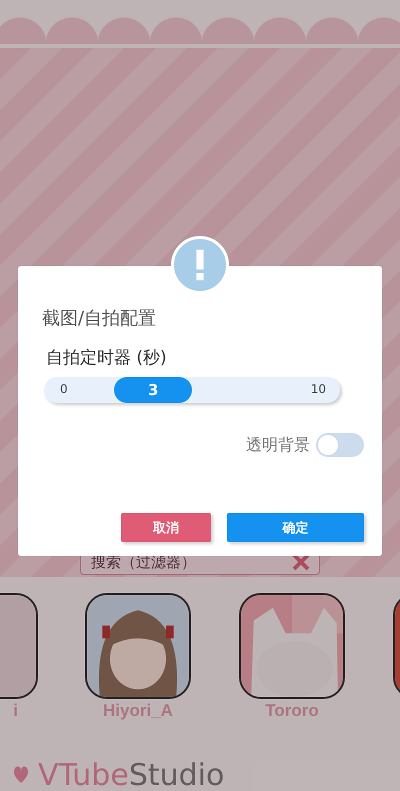 This screenshot has height=791, width=400. I want to click on model-name: Tororo, so click(292, 711).